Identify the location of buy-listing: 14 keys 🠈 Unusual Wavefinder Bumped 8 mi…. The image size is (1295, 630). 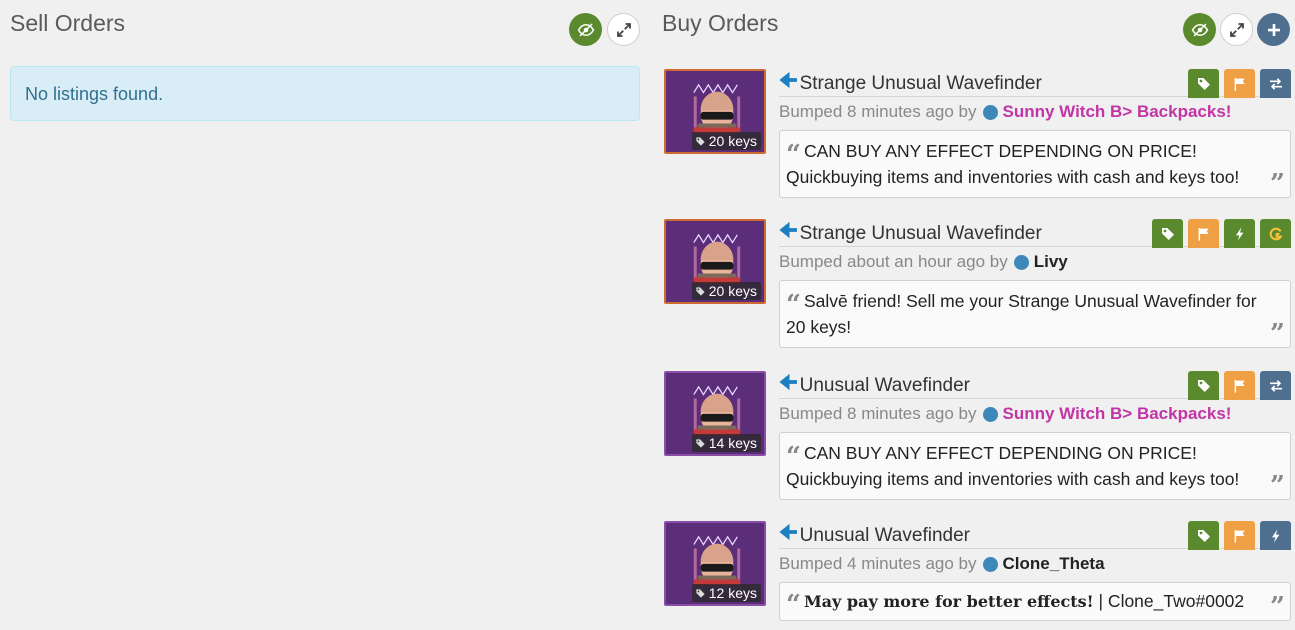
(979, 435).